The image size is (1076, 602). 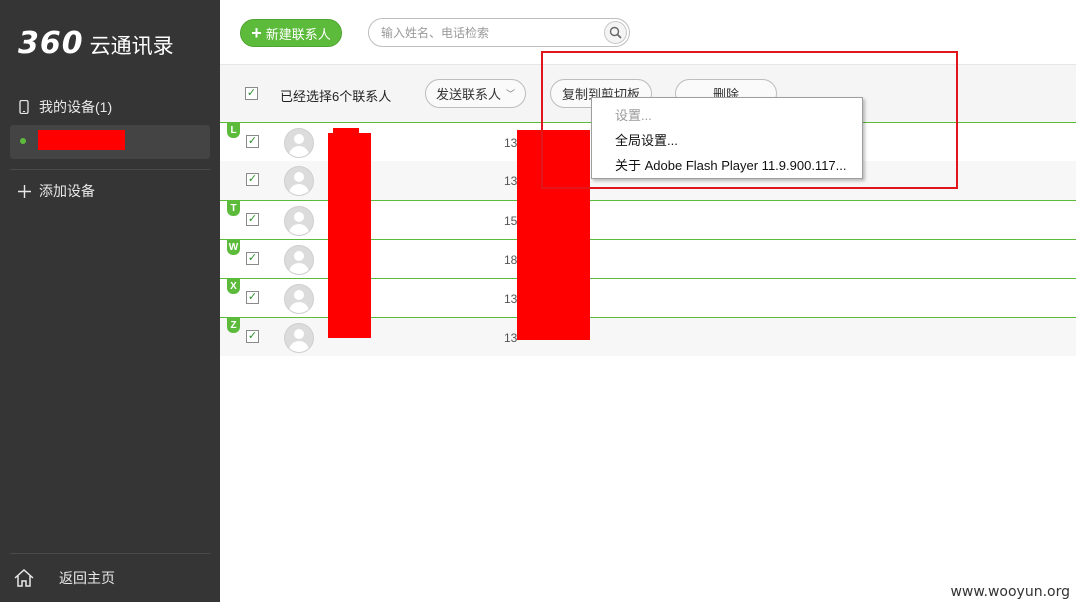 I want to click on index-letter-badge: W, so click(x=233, y=247).